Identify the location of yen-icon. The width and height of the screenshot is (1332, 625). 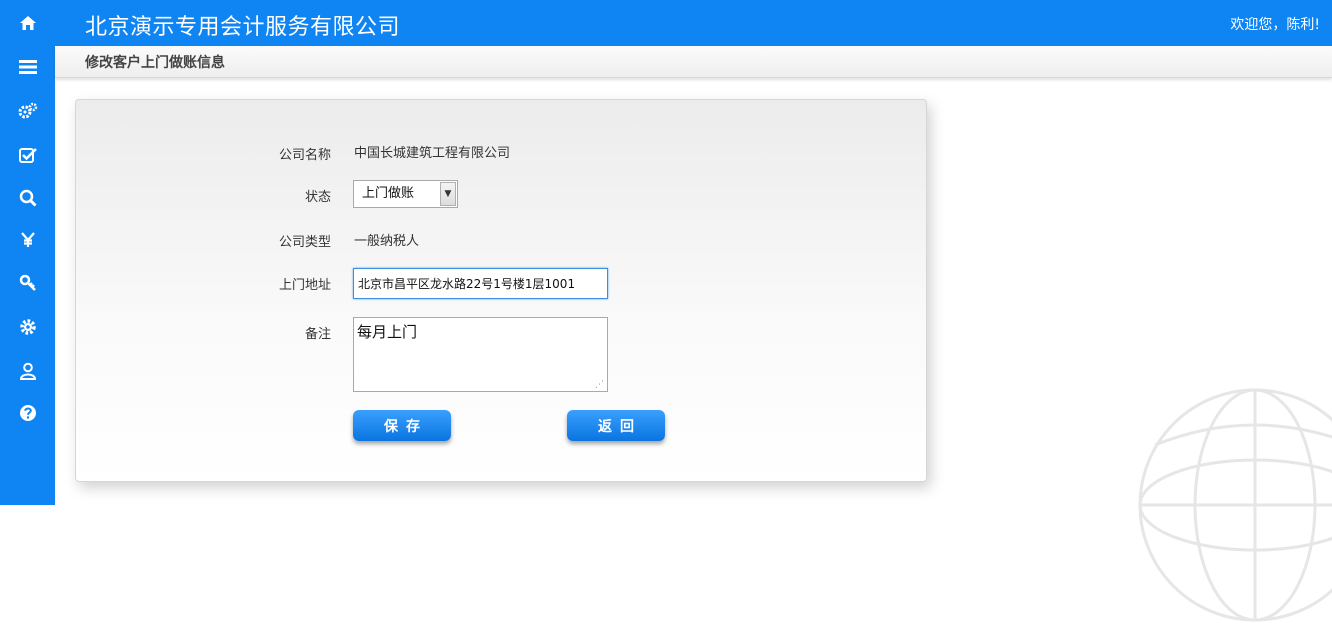
(27, 240).